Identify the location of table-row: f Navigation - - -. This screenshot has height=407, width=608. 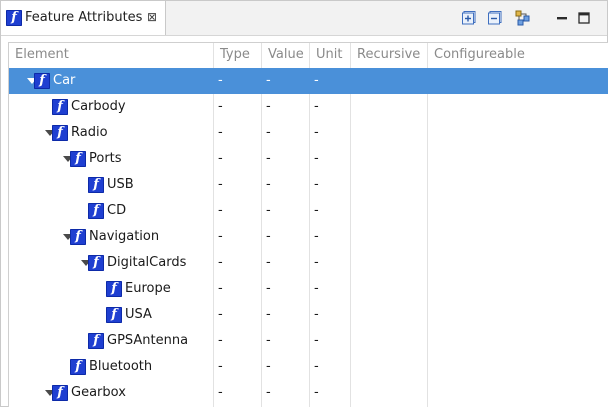
(308, 237).